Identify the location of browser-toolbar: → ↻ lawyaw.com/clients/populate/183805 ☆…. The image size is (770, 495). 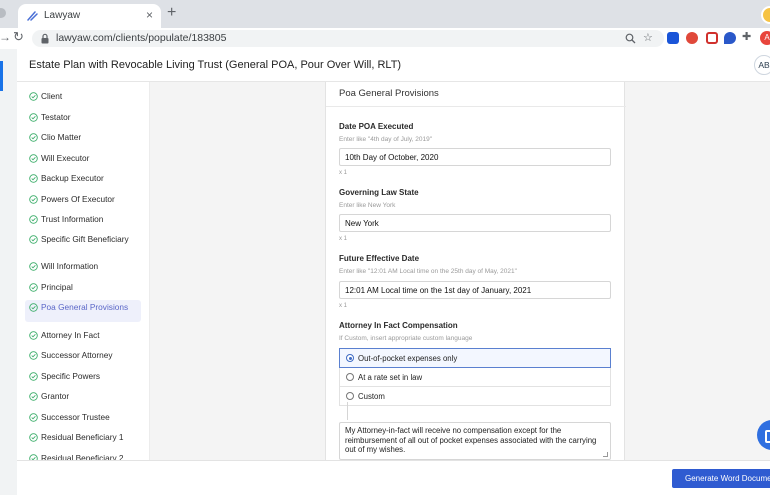
(385, 38).